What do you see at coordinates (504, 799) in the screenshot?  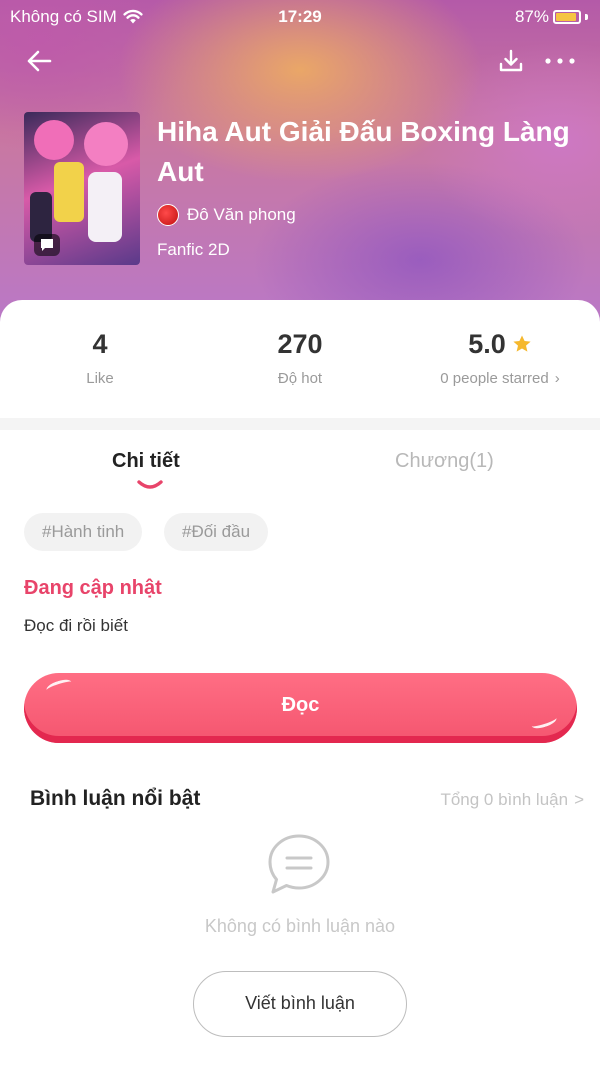 I see `comments-total-label: Tổng 0 bình luận` at bounding box center [504, 799].